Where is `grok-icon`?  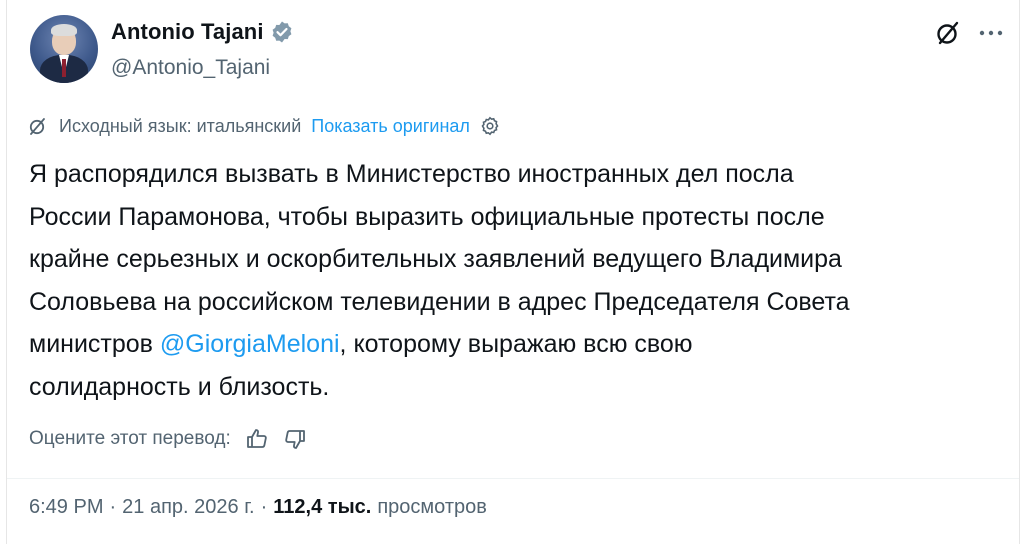 grok-icon is located at coordinates (948, 33).